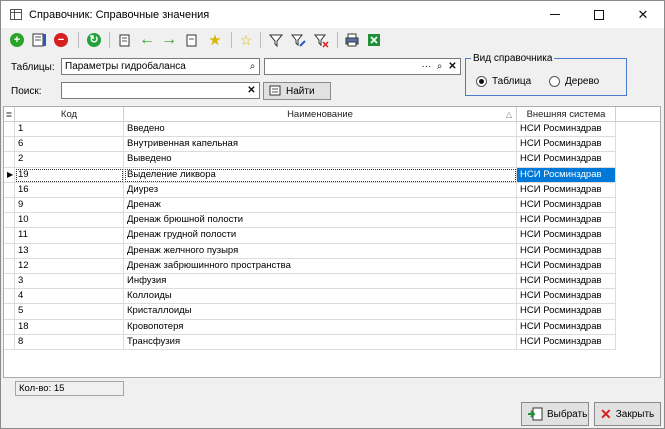  Describe the element at coordinates (69, 251) in the screenshot. I see `cell-code: 13` at that location.